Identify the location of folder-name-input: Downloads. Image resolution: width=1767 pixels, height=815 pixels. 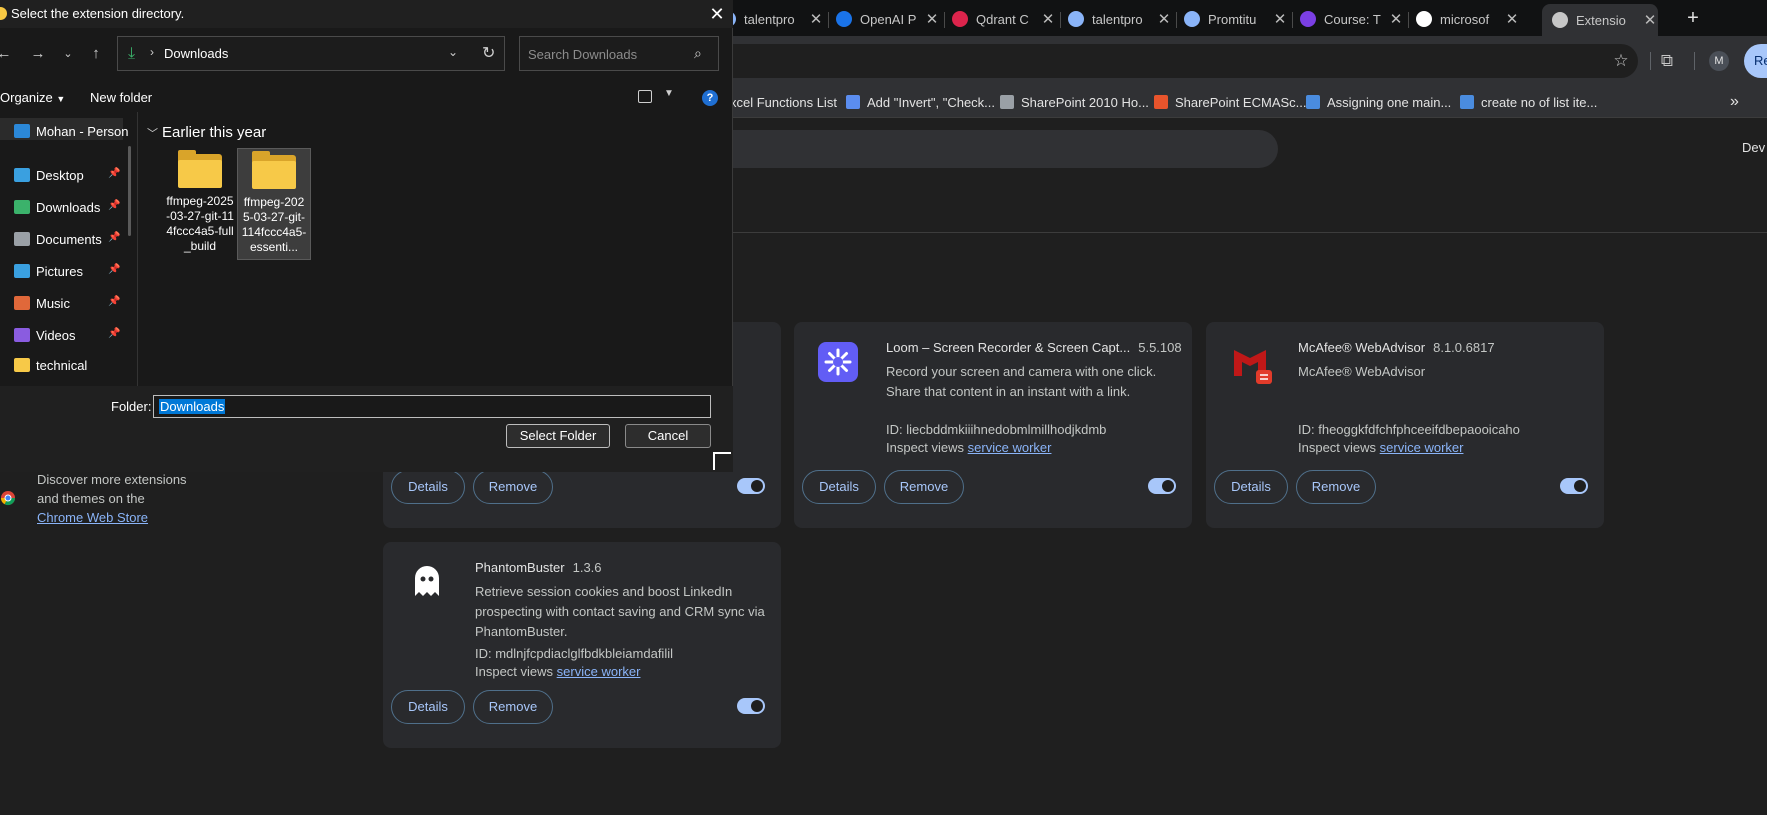
(432, 406).